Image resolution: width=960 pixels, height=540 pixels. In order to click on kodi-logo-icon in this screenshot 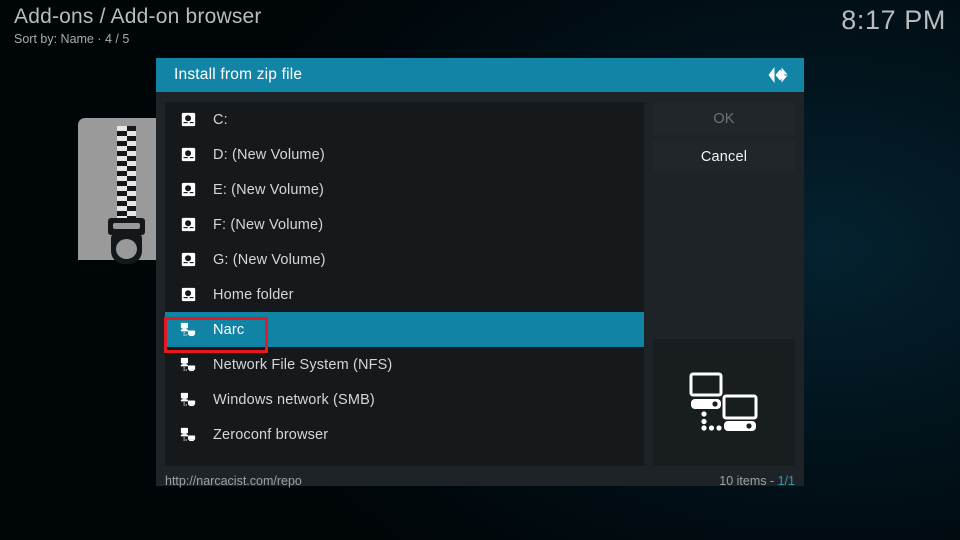, I will do `click(778, 75)`.